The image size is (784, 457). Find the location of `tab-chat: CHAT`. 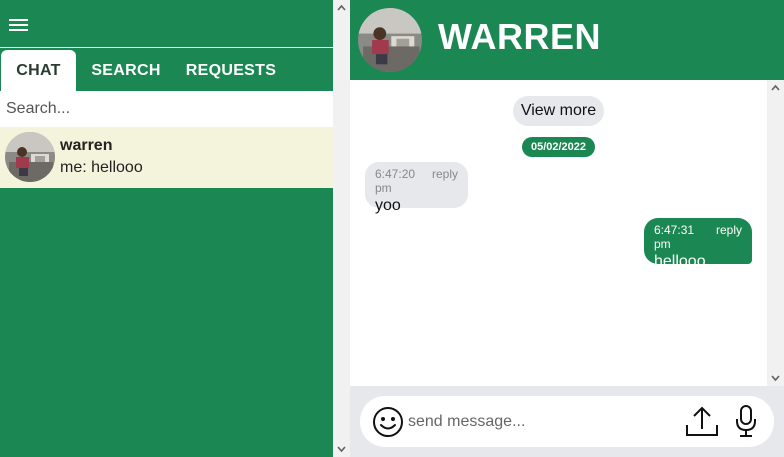

tab-chat: CHAT is located at coordinates (38, 70).